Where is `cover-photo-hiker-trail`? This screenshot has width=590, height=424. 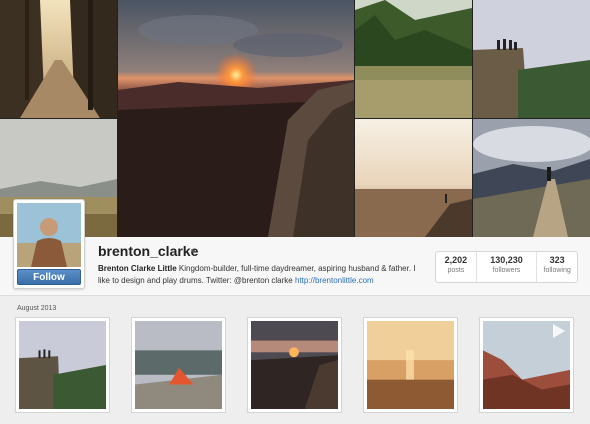
cover-photo-hiker-trail is located at coordinates (531, 178).